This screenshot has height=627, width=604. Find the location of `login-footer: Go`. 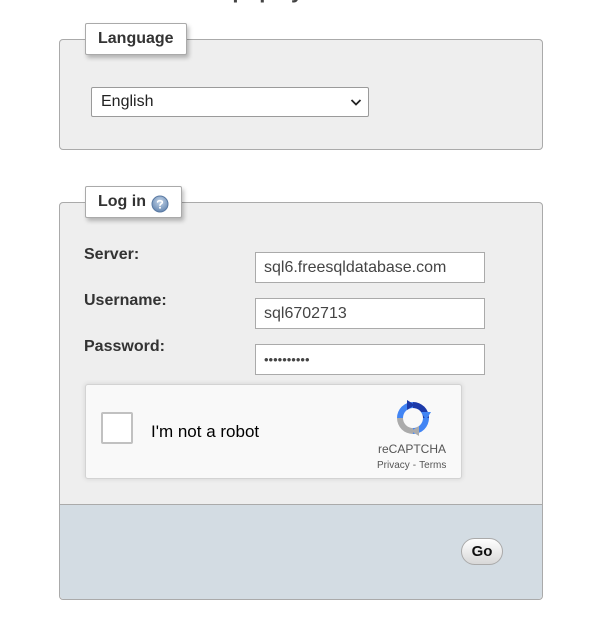

login-footer: Go is located at coordinates (301, 551).